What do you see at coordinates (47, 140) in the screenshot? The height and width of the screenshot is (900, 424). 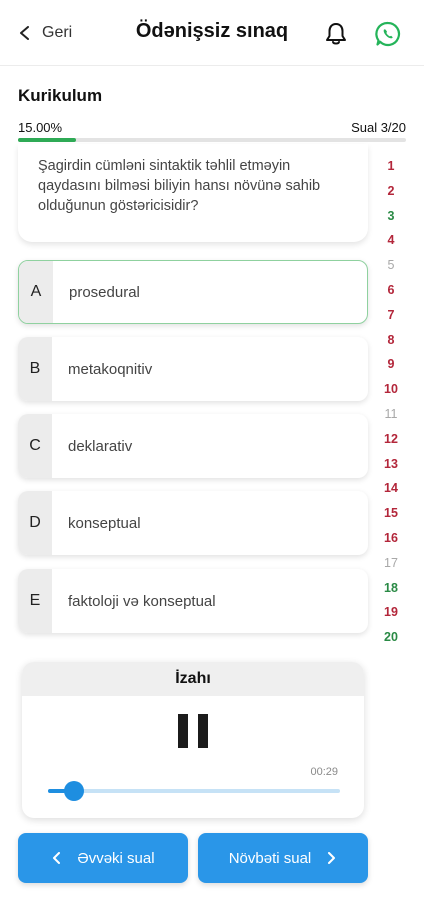 I see `progress-bar-fill` at bounding box center [47, 140].